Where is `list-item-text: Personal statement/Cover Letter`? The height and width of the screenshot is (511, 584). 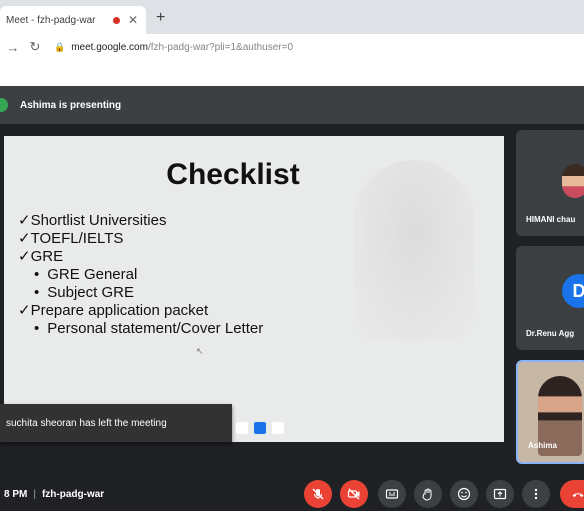
list-item-text: Personal statement/Cover Letter is located at coordinates (155, 328).